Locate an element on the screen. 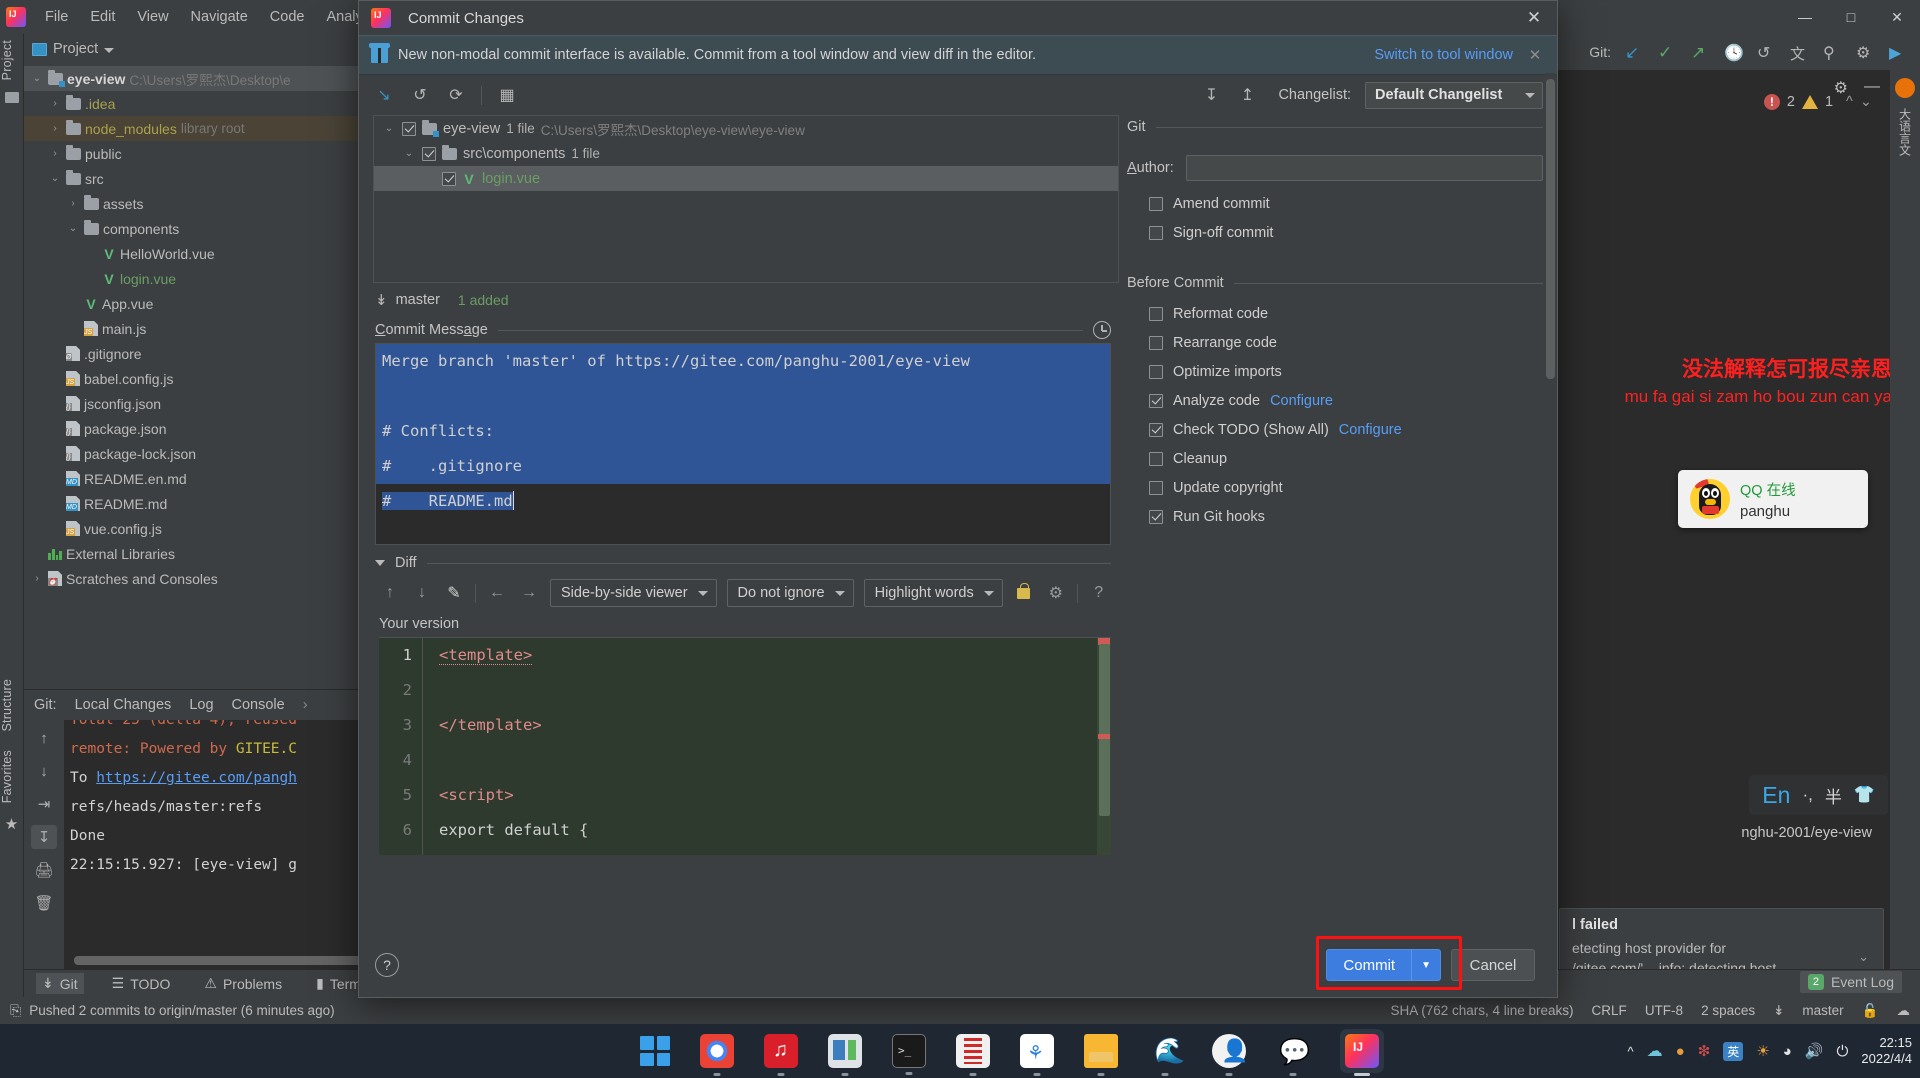 This screenshot has height=1078, width=1920. tree-row: {} package-lock.json is located at coordinates (197, 453).